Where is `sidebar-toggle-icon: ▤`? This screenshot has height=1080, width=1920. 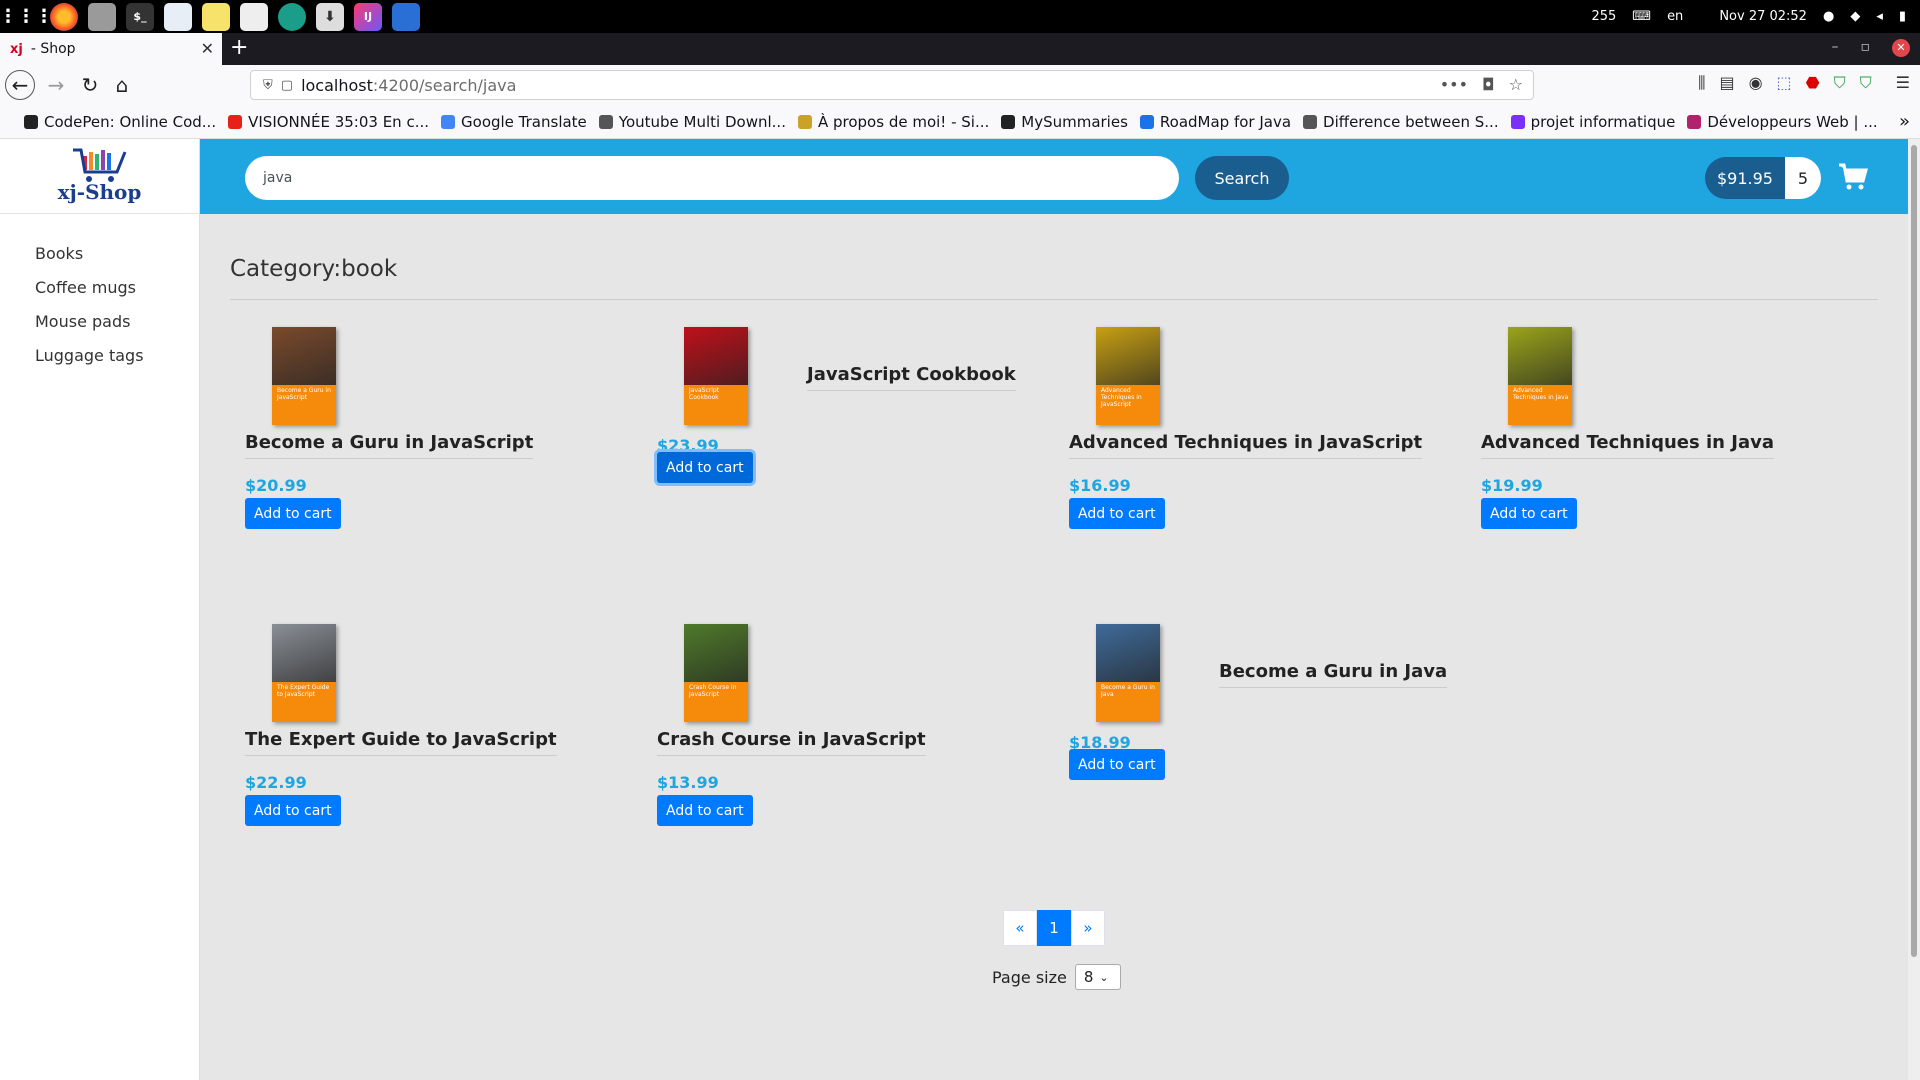 sidebar-toggle-icon: ▤ is located at coordinates (1726, 83).